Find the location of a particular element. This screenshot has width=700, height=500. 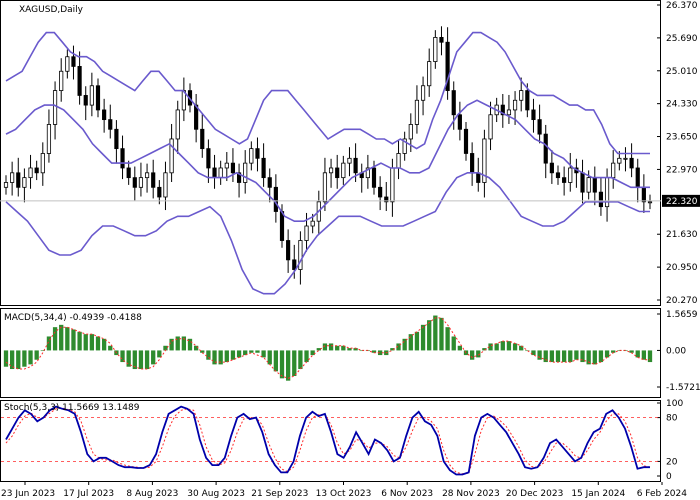

price-tick-label: 24.330 is located at coordinates (682, 105).